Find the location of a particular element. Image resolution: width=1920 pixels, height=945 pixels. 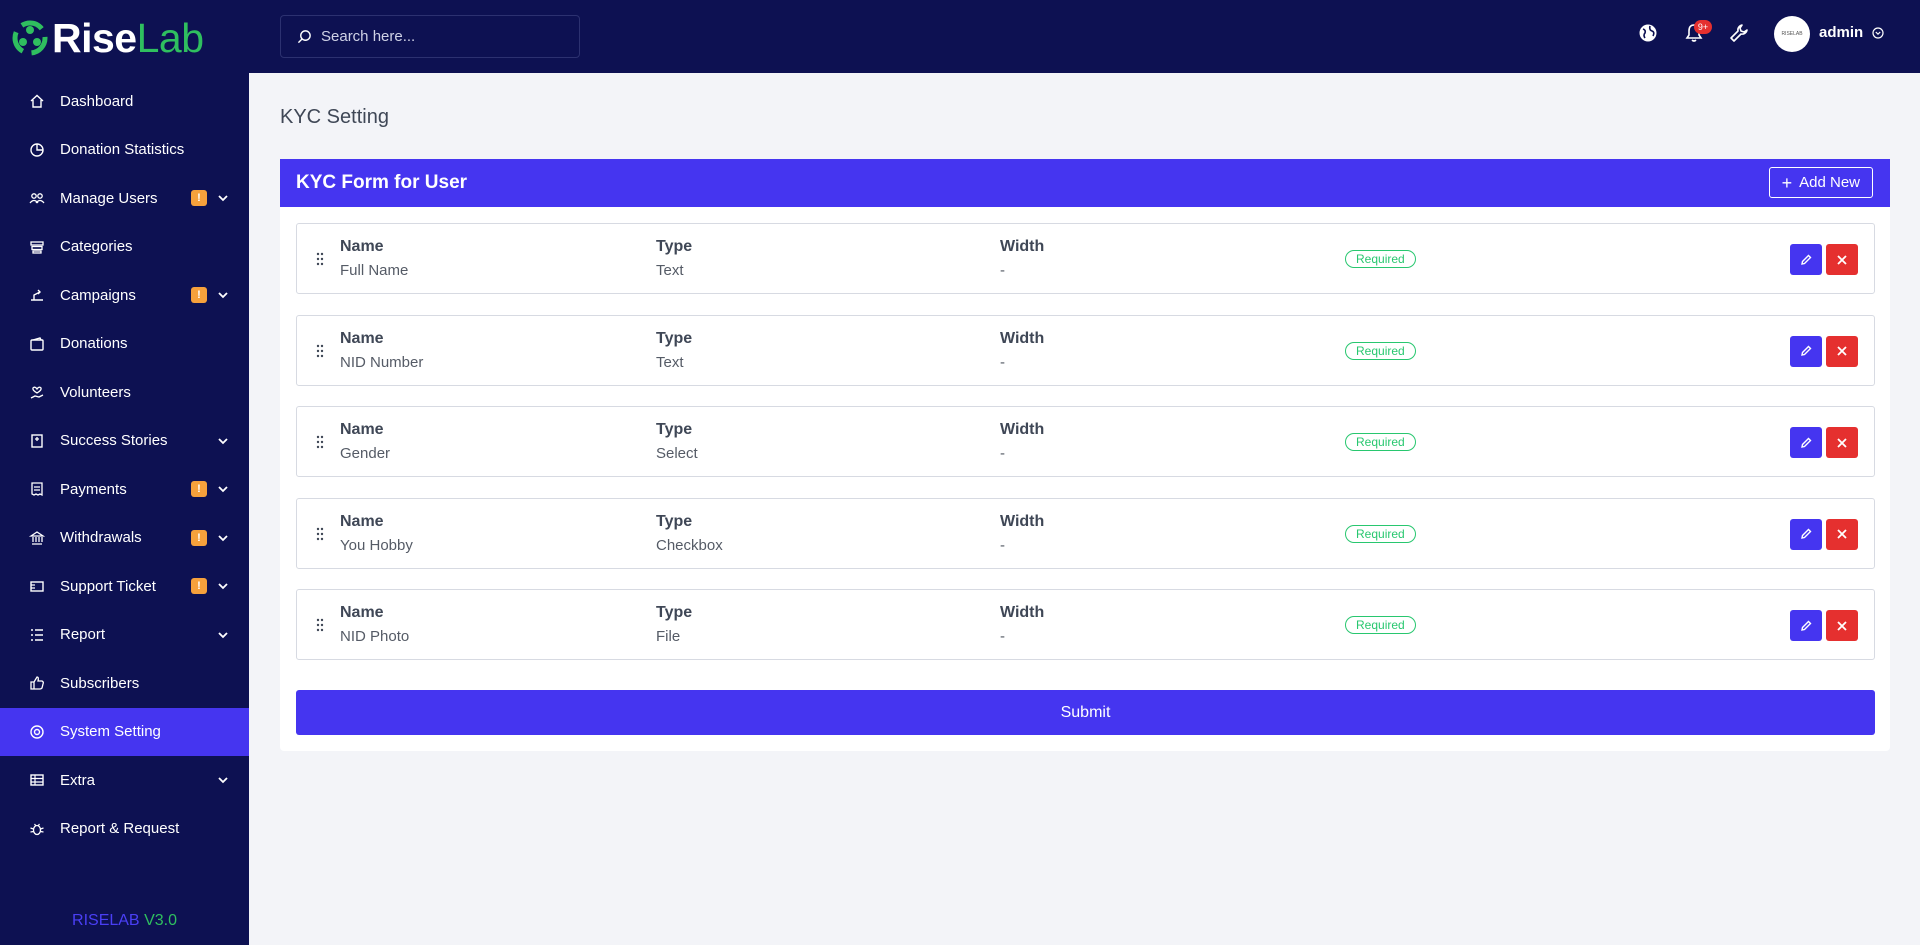

sidebar-item-label: Success Stories is located at coordinates (114, 441).